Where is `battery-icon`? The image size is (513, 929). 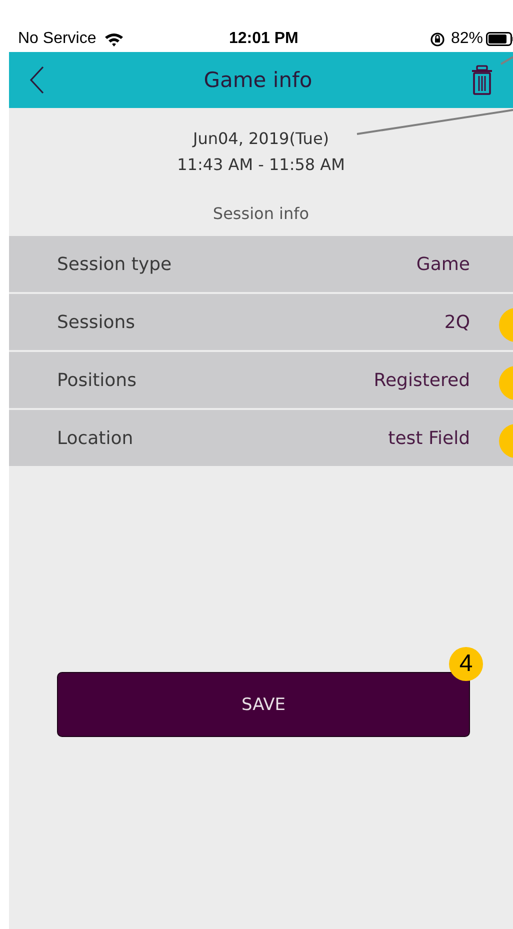
battery-icon is located at coordinates (499, 39).